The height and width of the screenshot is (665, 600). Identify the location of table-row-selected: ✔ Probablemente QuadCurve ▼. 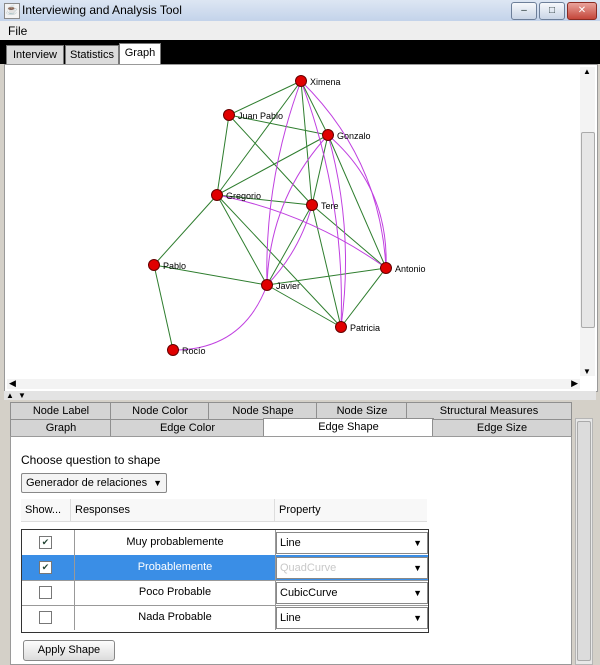
(225, 568).